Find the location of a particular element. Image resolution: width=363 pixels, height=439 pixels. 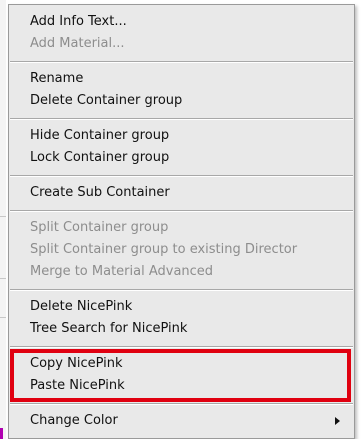

menu-item-merge-to-material-advanced: Merge to Material Advanced is located at coordinates (181, 272).